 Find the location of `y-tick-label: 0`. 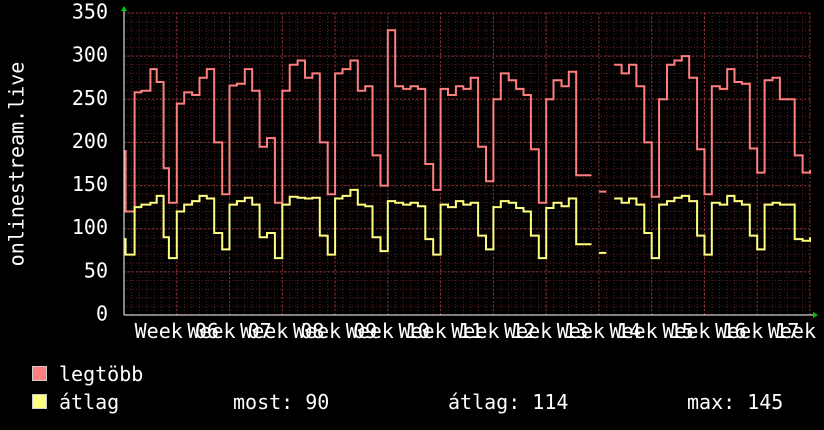

y-tick-label: 0 is located at coordinates (102, 314).